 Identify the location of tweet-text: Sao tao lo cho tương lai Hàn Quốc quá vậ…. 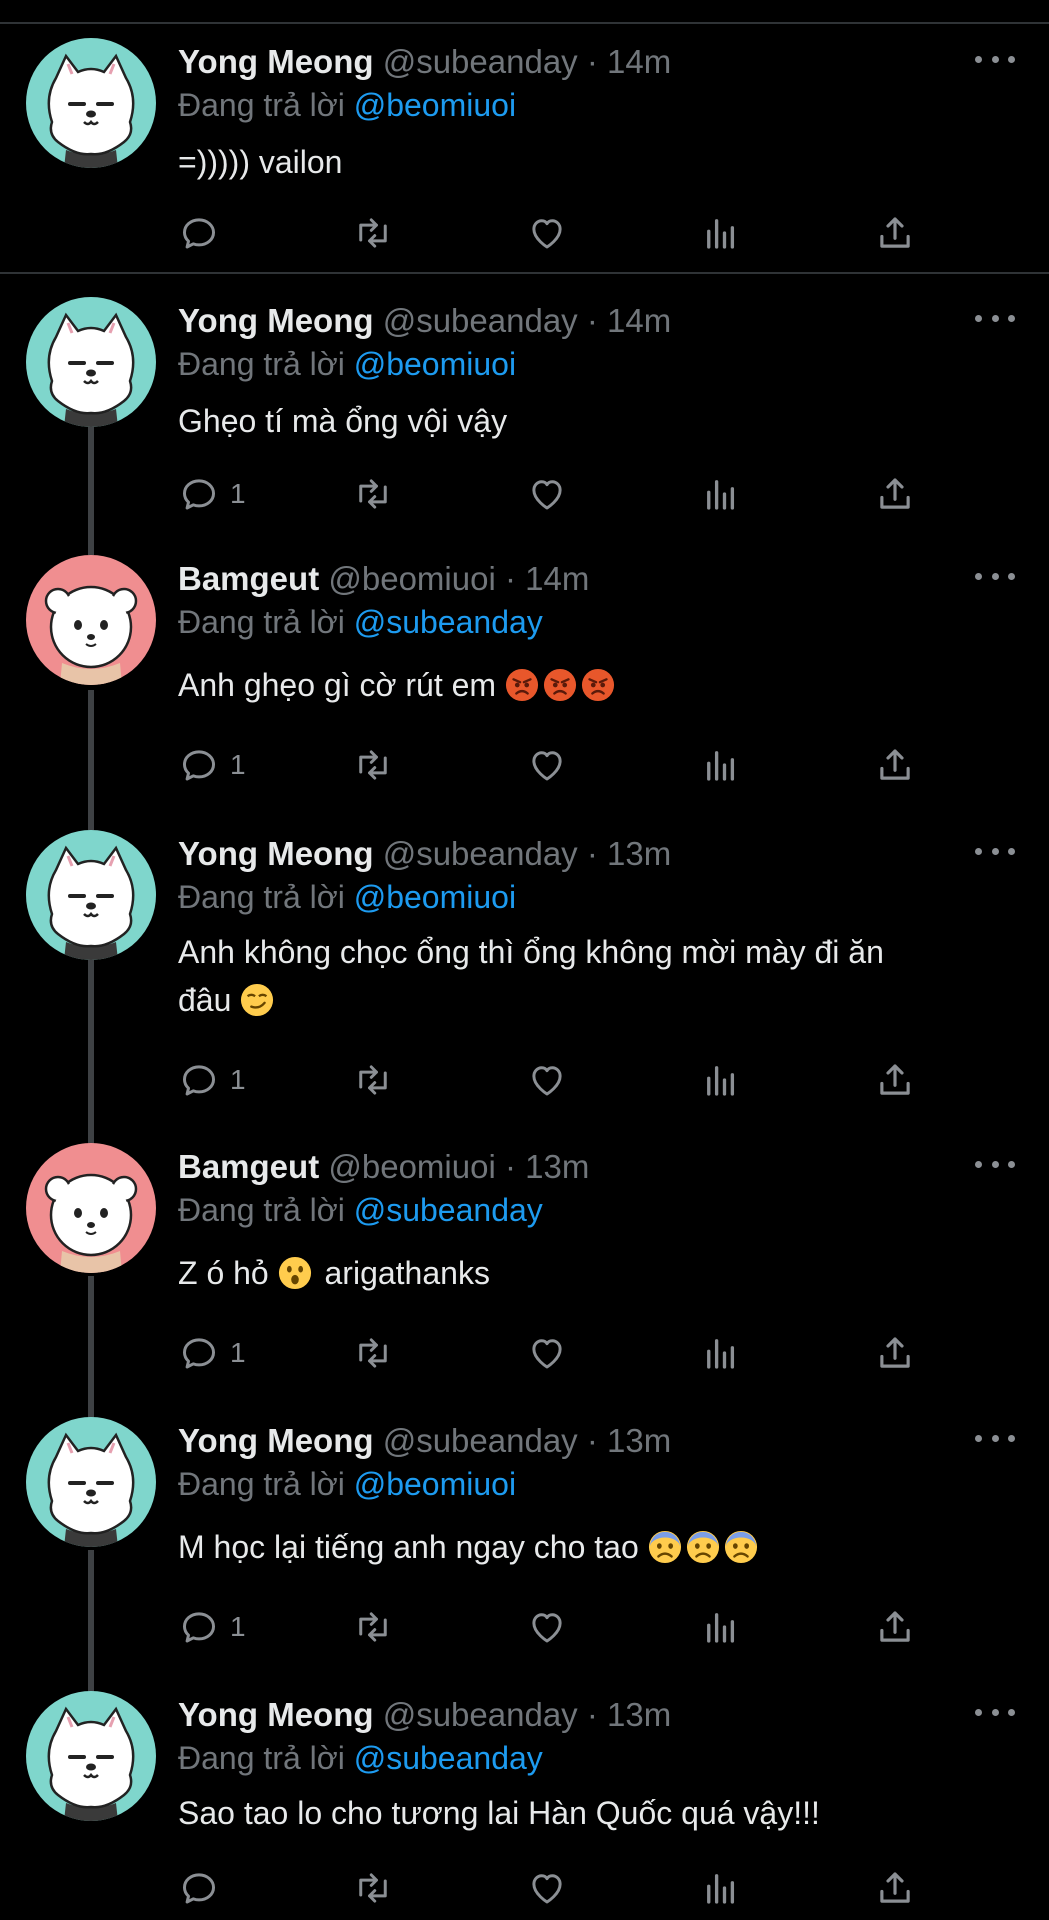
(499, 1813).